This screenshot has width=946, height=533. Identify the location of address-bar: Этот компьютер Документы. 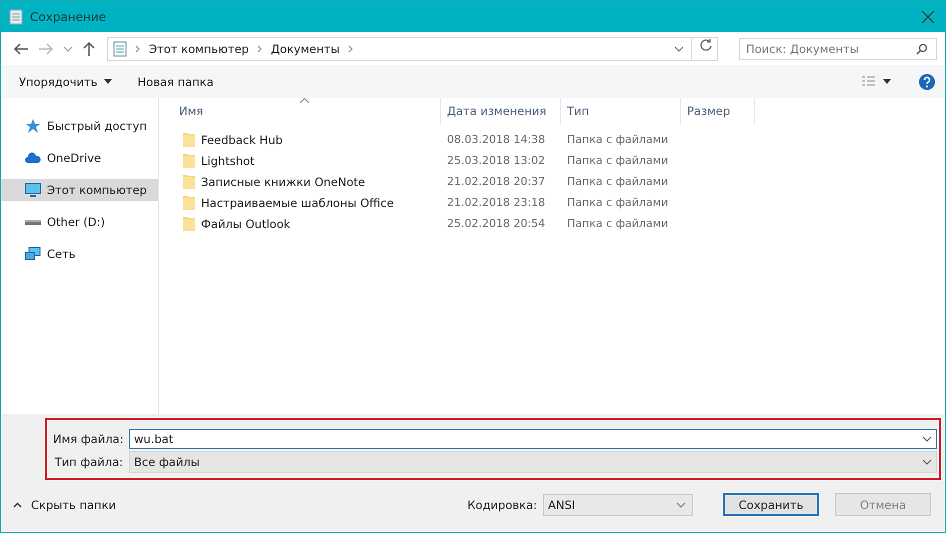
(412, 48).